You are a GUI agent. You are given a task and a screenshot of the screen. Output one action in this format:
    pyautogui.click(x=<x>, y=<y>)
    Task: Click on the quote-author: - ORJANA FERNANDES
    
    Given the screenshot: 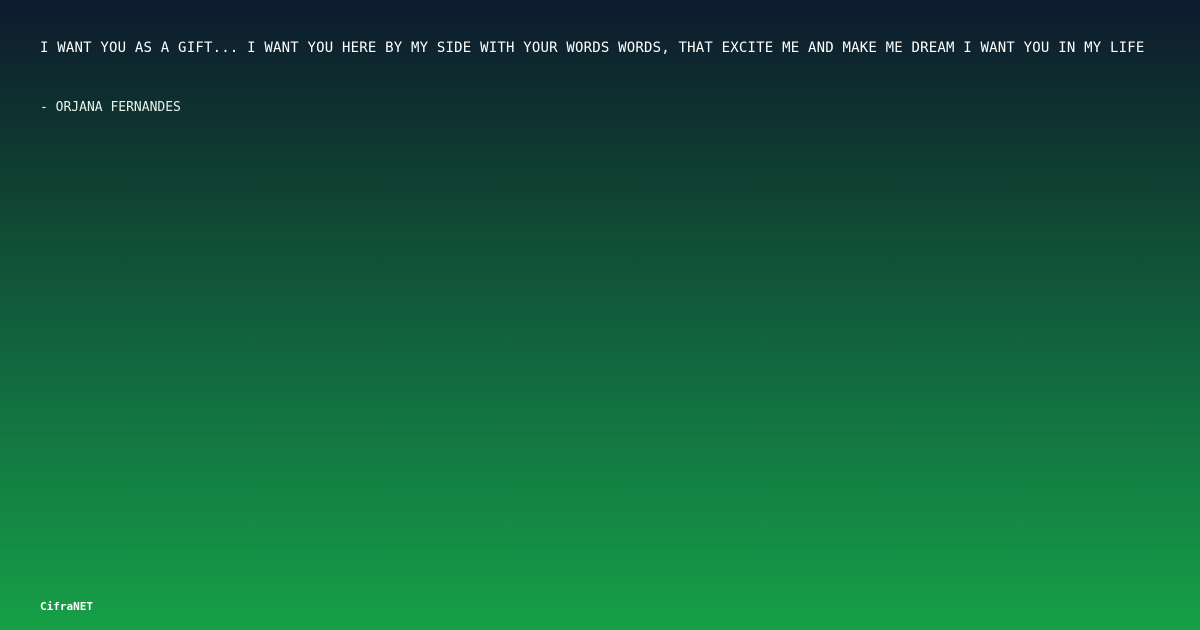 What is the action you would take?
    pyautogui.click(x=110, y=107)
    